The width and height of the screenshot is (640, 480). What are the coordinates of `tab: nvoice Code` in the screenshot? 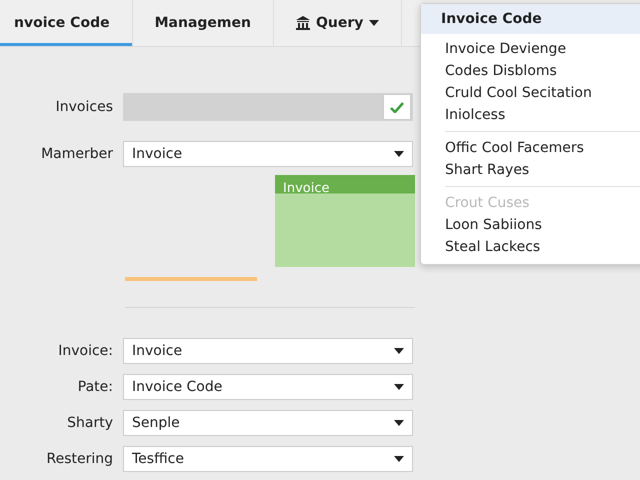 It's located at (66, 23).